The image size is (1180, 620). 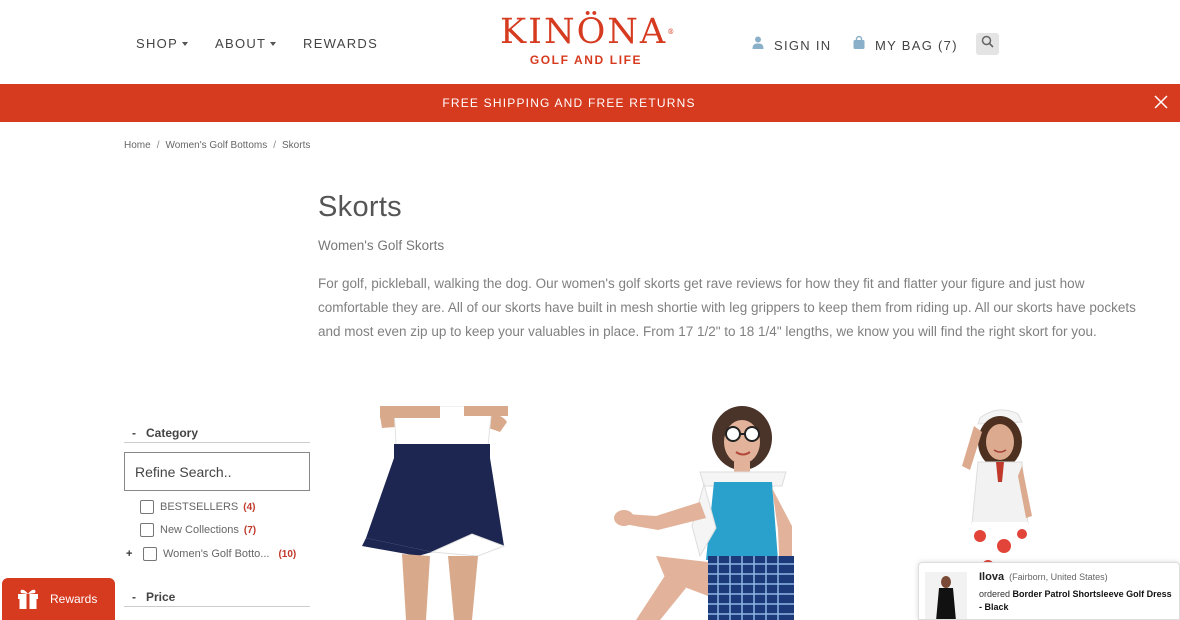 I want to click on nav-about: ABOUT, so click(x=246, y=43).